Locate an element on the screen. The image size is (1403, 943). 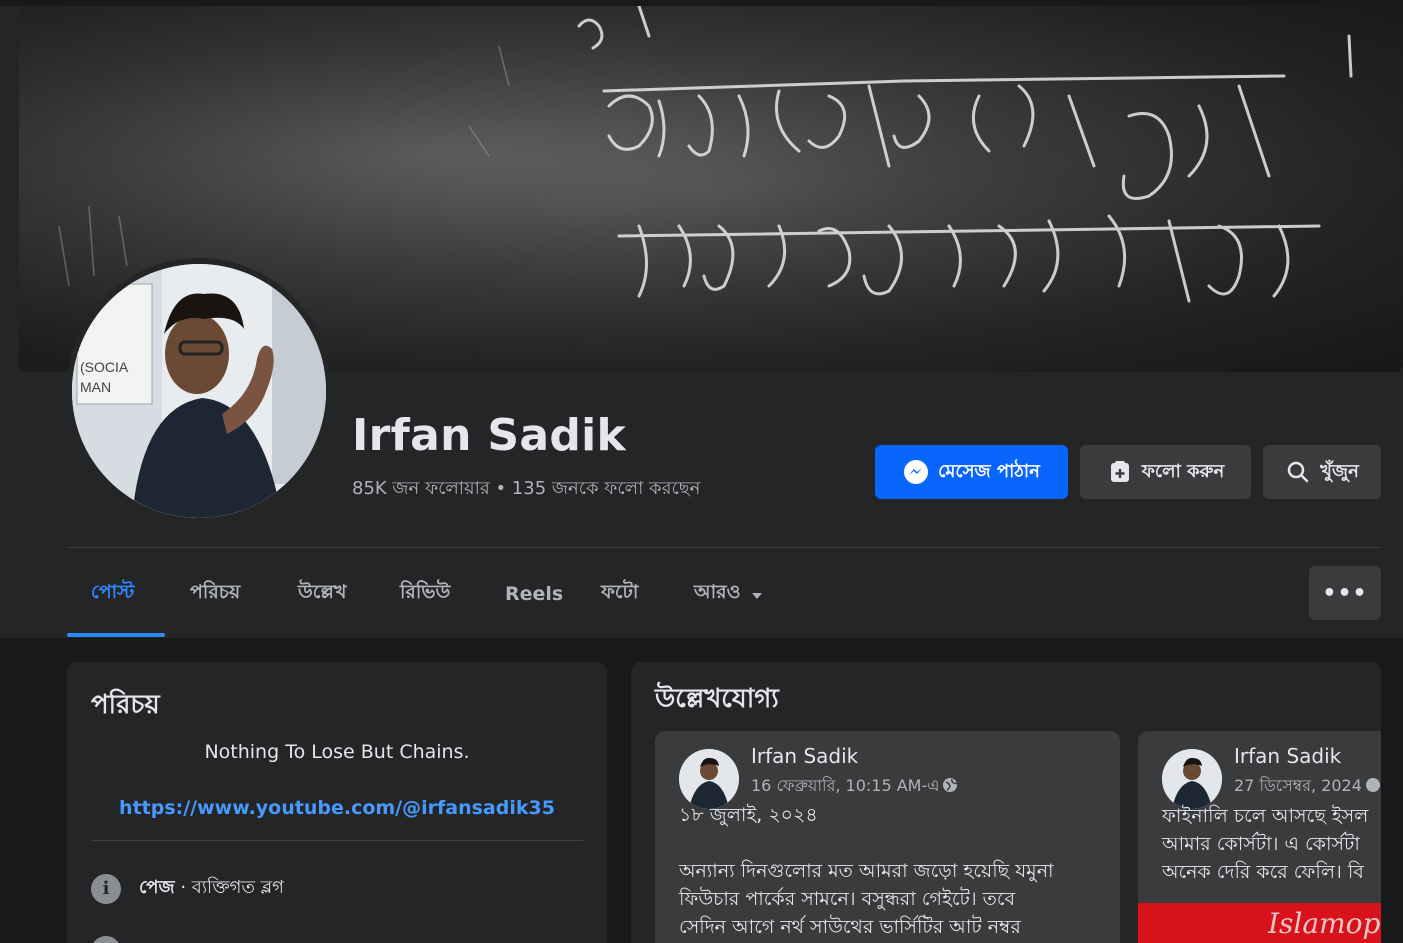
post-line-1: ফাইনালি চলে আসছে ইসল is located at coordinates (1265, 816).